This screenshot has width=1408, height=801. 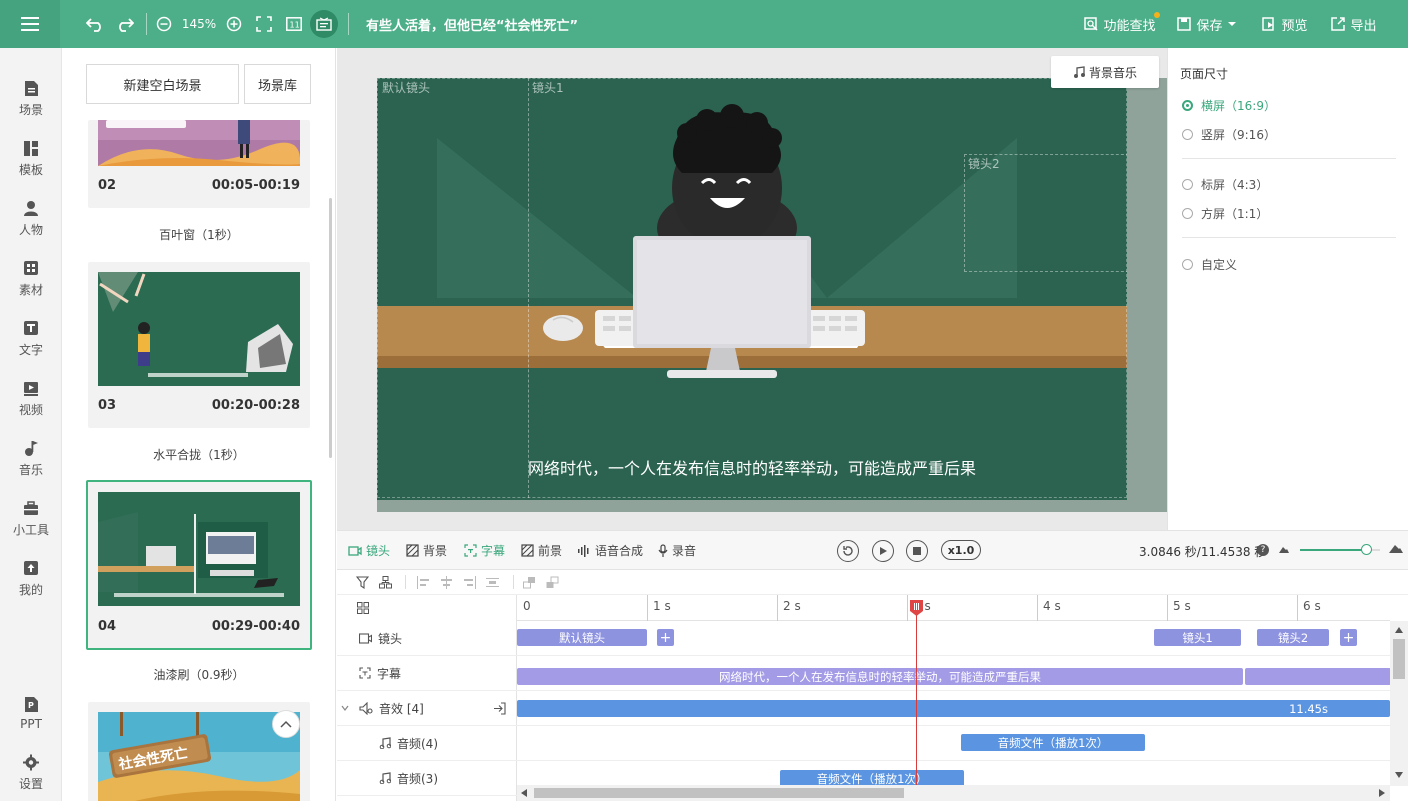 I want to click on track-audio-4: 音频(4), so click(x=427, y=743).